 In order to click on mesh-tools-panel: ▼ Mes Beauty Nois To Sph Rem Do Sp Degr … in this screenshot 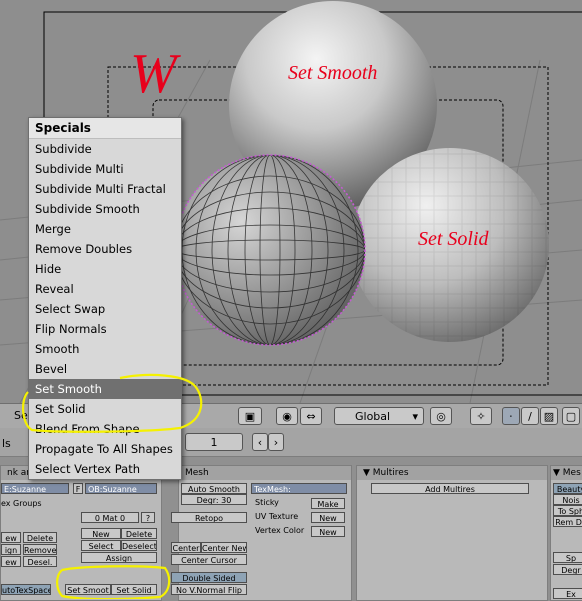, I will do `click(566, 533)`.